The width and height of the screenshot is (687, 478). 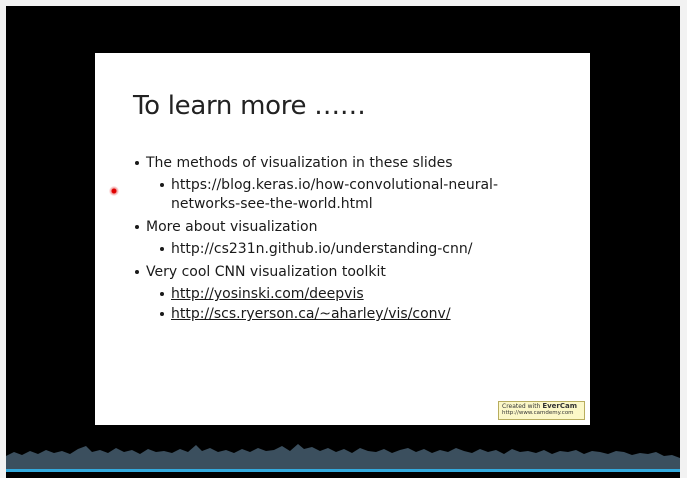 I want to click on bullet-text: Very cool CNN visualization toolkit, so click(x=266, y=272).